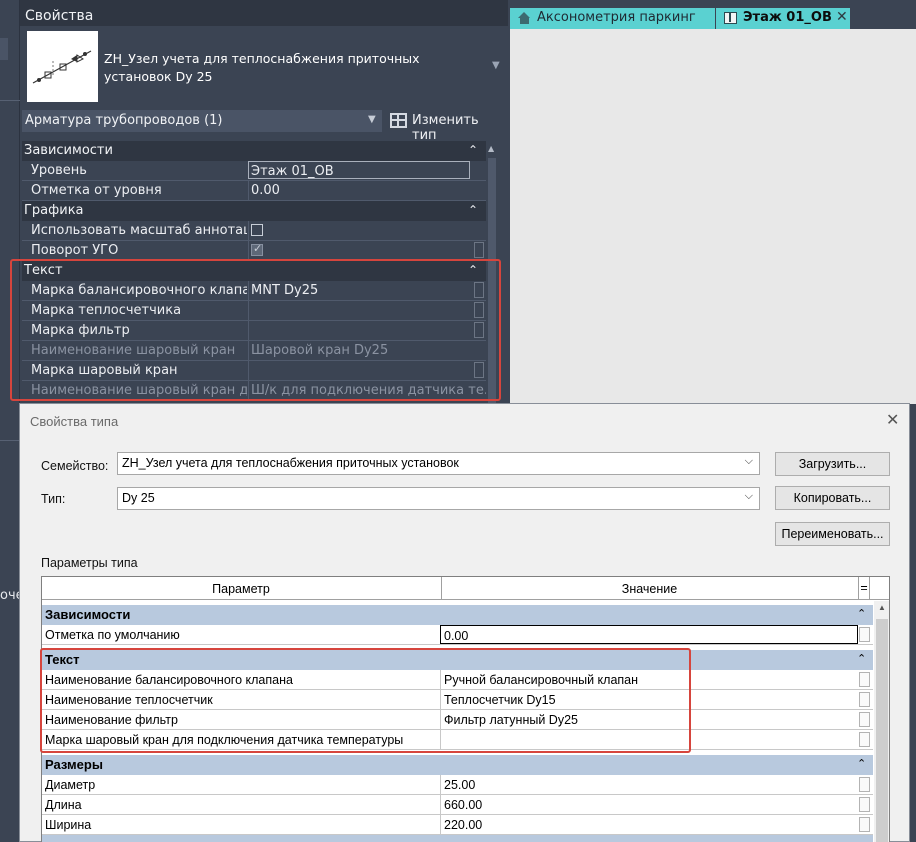  What do you see at coordinates (649, 784) in the screenshot?
I see `parameter-value: 25.00` at bounding box center [649, 784].